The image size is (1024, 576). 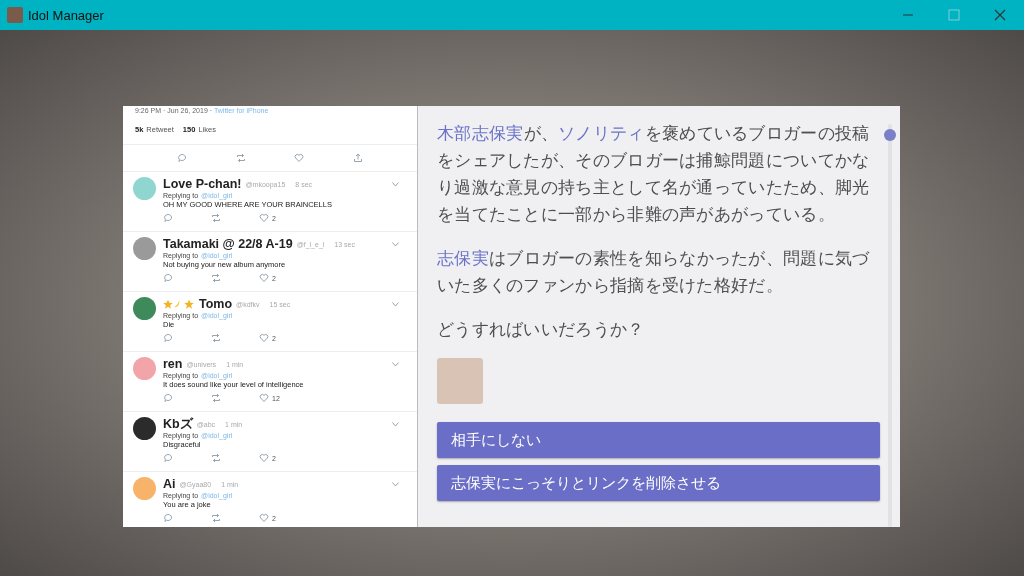 I want to click on user-name: Love P-chan!, so click(x=202, y=184).